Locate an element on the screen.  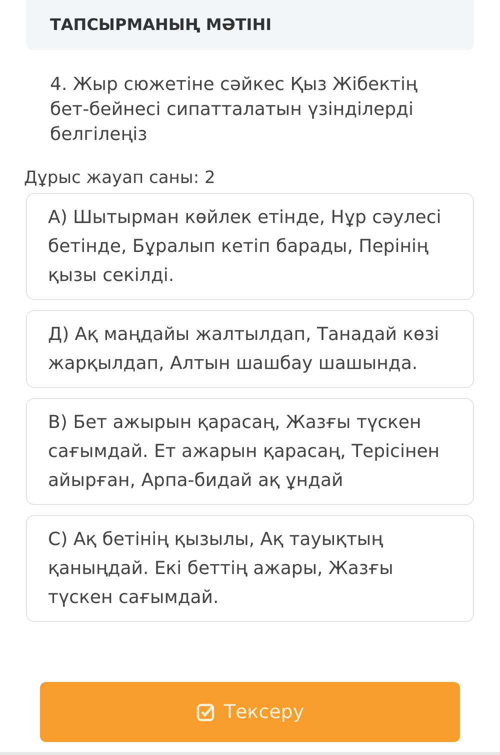
question-text: 4. Жыр сюжетіне сәйкес Қыз Жібектің бет-бейнесі сипатталатын үзінділерді белгілеңіз is located at coordinates (234, 110).